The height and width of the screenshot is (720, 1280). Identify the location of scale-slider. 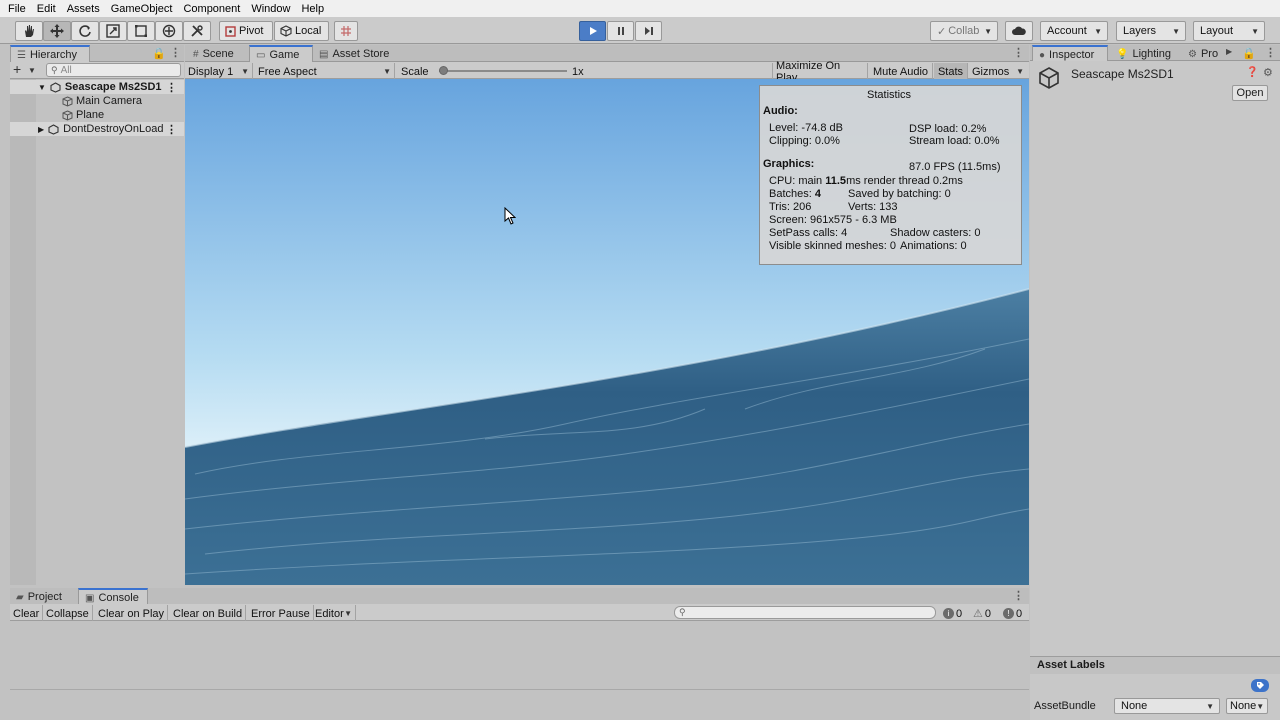
(503, 70).